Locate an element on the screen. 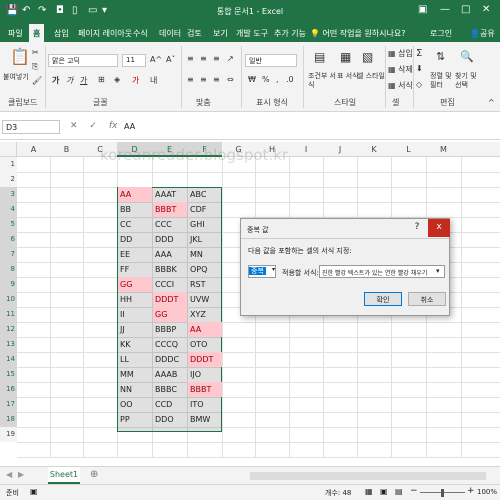  cell: CCCQ is located at coordinates (170, 344).